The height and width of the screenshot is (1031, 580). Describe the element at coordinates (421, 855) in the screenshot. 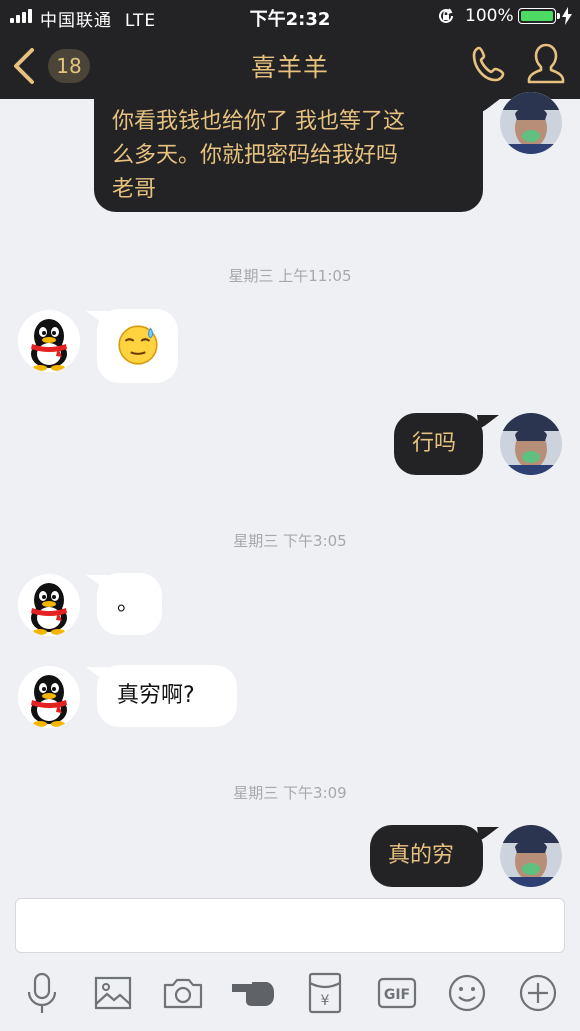

I see `message-text: 真的穷` at that location.